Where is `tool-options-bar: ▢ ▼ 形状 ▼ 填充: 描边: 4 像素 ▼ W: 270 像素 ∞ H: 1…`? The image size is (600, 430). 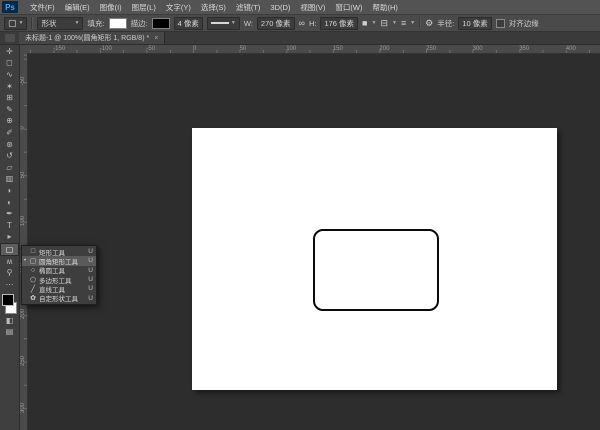 tool-options-bar: ▢ ▼ 形状 ▼ 填充: 描边: 4 像素 ▼ W: 270 像素 ∞ H: 1… is located at coordinates (300, 23).